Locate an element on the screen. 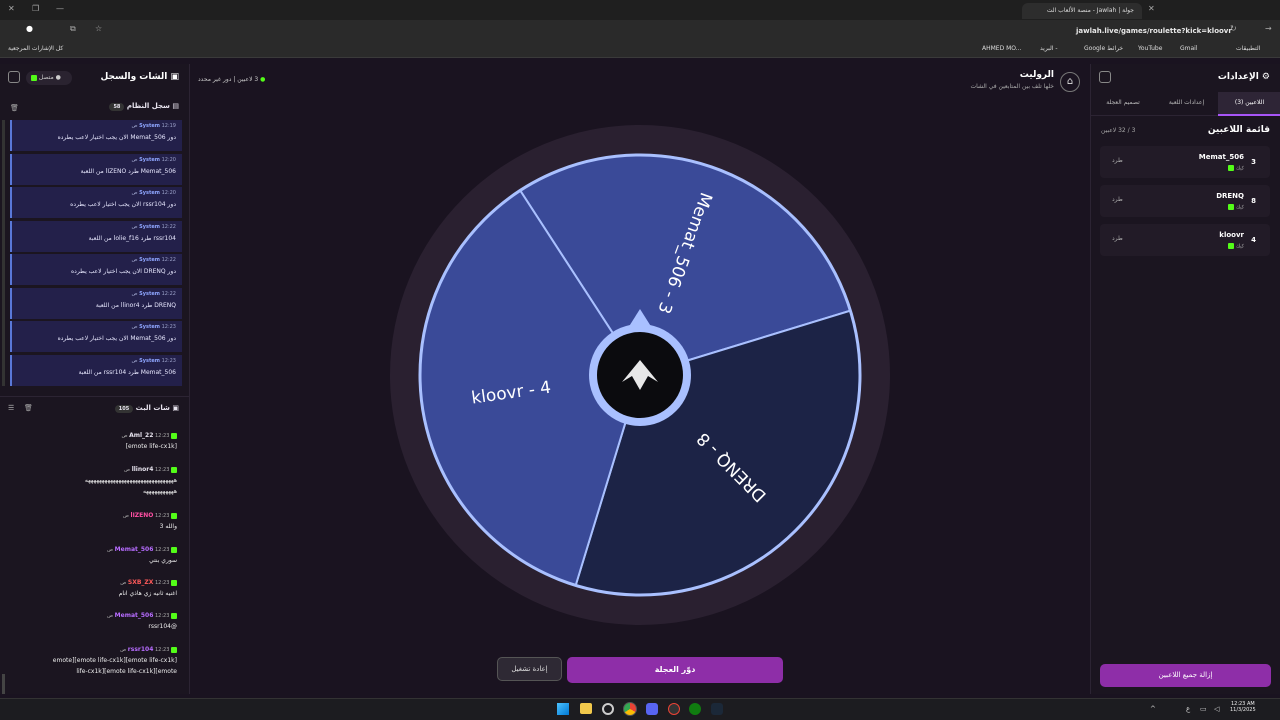  log-scrollbar is located at coordinates (3, 253).